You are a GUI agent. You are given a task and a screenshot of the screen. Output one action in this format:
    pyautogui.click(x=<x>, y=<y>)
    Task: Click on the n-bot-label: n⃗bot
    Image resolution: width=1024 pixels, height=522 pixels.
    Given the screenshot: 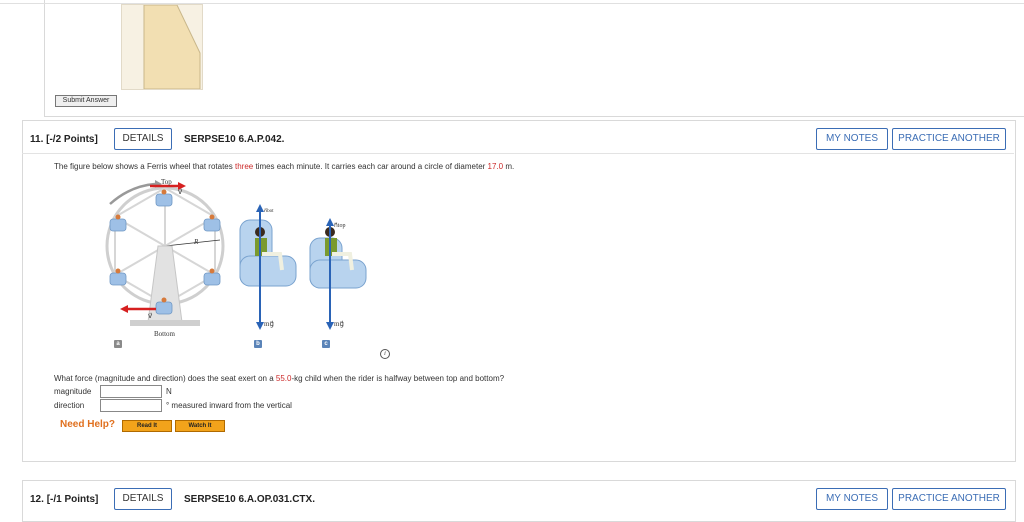 What is the action you would take?
    pyautogui.click(x=269, y=211)
    